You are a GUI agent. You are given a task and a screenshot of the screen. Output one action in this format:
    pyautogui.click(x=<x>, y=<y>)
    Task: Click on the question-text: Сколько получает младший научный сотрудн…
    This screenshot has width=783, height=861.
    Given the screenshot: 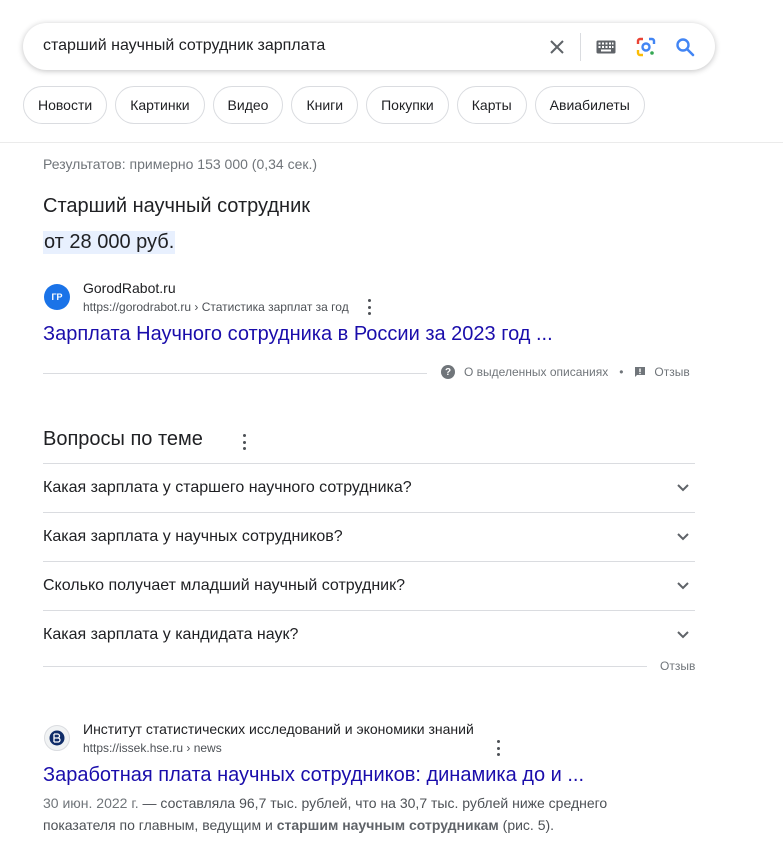 What is the action you would take?
    pyautogui.click(x=224, y=585)
    